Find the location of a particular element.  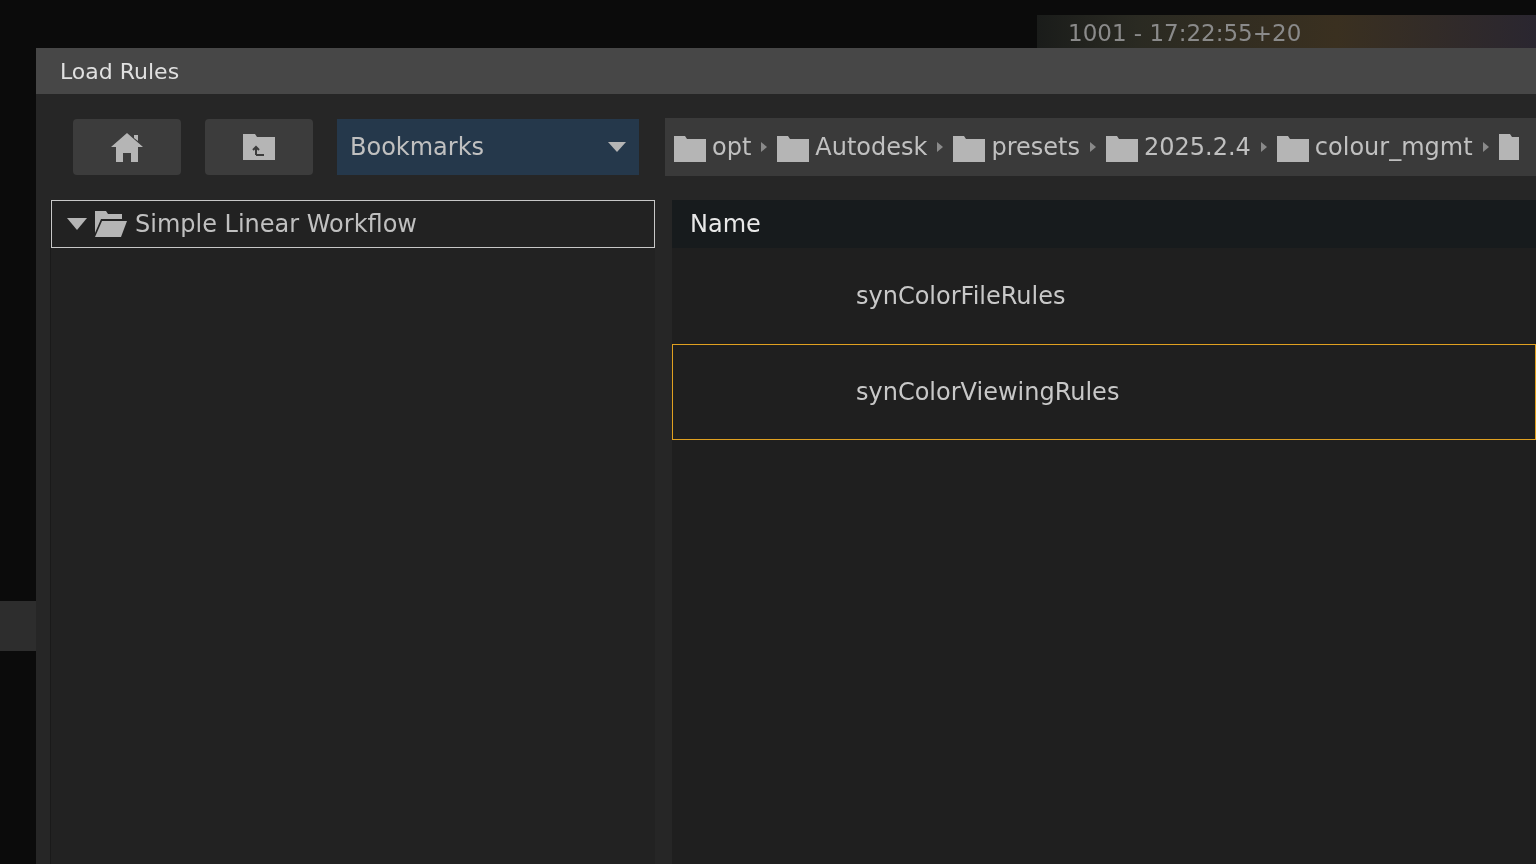

path-segment: Autodesk is located at coordinates (852, 147).